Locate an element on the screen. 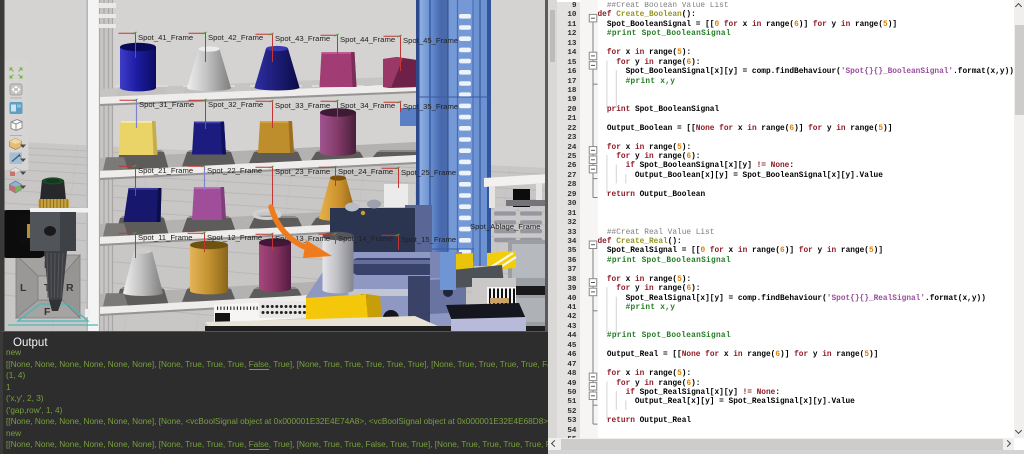  svg-text: Spot_41_Frame is located at coordinates (165, 37).